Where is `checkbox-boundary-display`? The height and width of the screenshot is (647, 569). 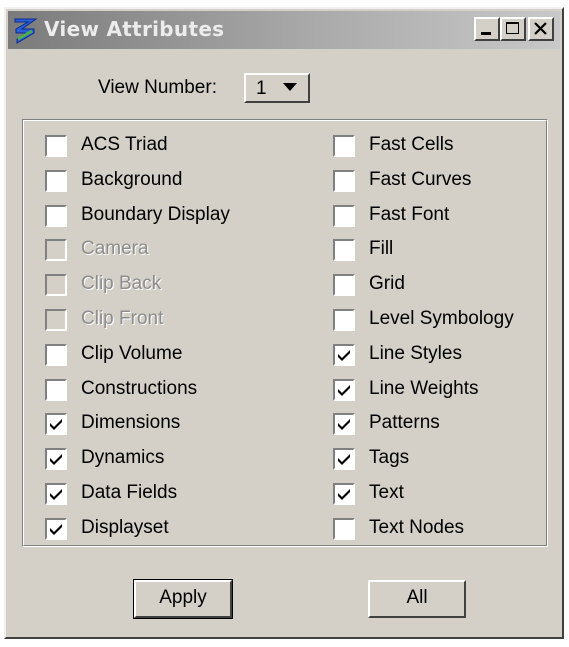 checkbox-boundary-display is located at coordinates (56, 215).